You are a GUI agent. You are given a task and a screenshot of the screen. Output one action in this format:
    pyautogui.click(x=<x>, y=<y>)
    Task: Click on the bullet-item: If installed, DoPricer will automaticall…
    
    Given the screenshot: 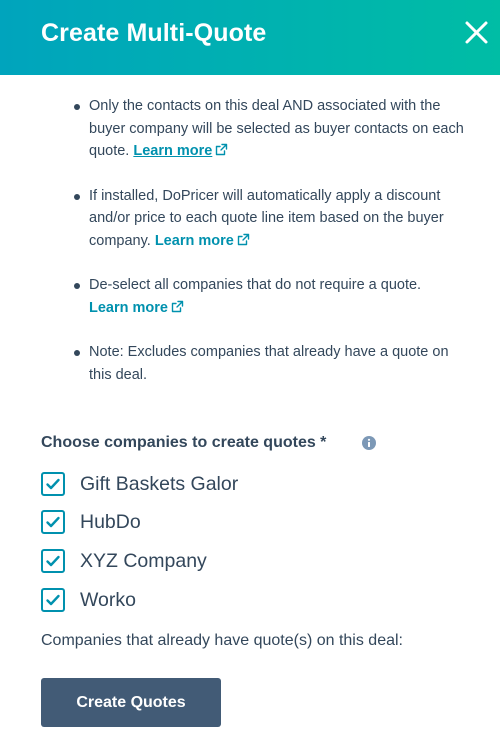 What is the action you would take?
    pyautogui.click(x=272, y=219)
    